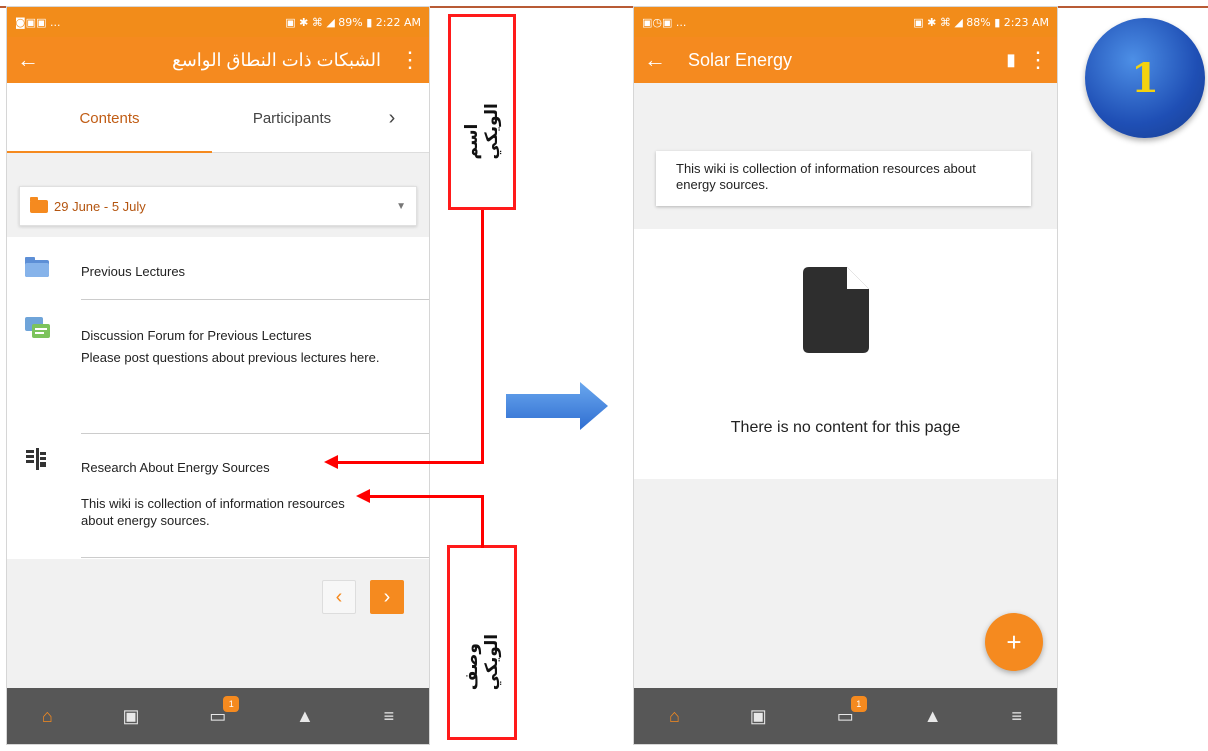 This screenshot has height=751, width=1208. What do you see at coordinates (339, 597) in the screenshot?
I see `prev-section-button: ‹` at bounding box center [339, 597].